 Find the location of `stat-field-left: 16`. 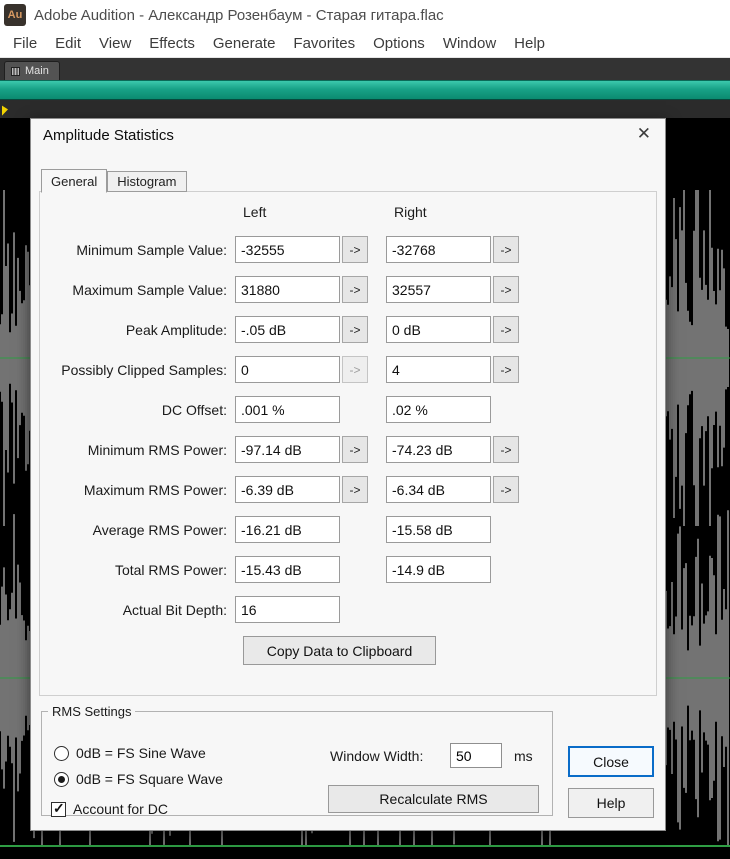

stat-field-left: 16 is located at coordinates (287, 609).